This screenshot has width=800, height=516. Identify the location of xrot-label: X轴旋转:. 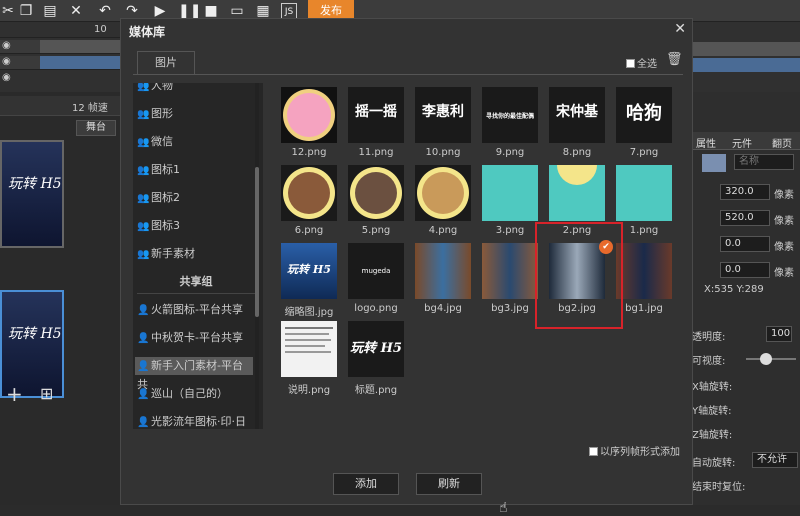
(712, 387).